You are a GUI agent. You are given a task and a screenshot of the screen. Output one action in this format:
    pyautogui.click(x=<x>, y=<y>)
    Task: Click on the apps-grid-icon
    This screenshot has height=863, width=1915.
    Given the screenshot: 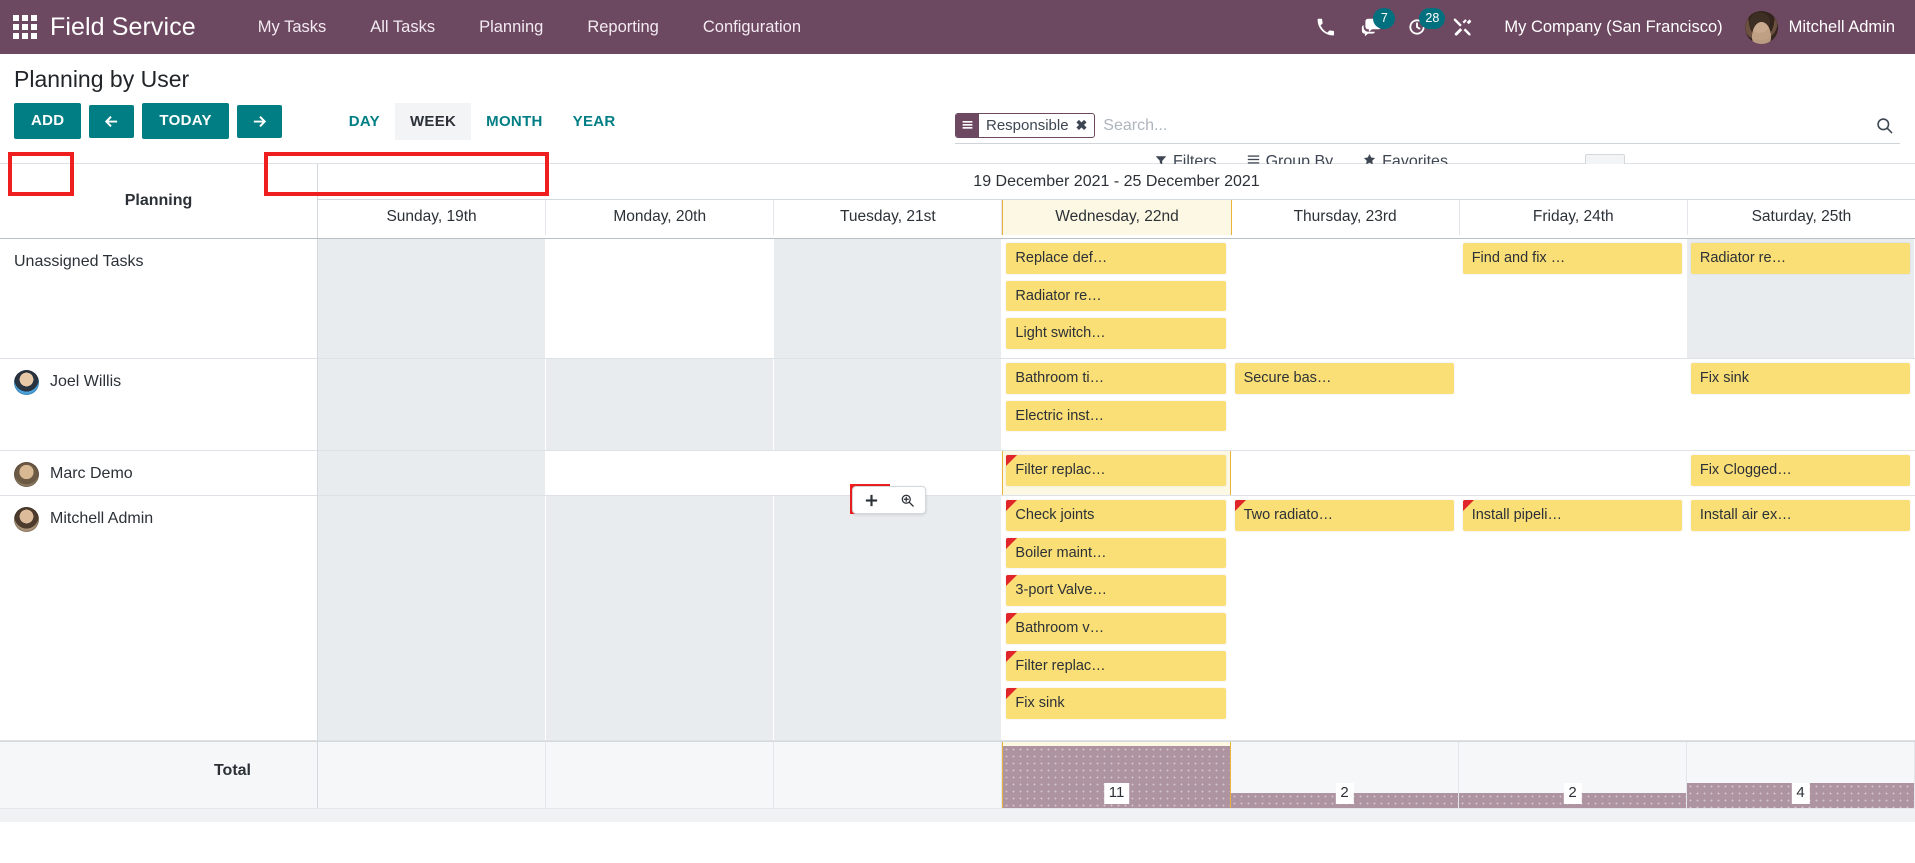 What is the action you would take?
    pyautogui.click(x=25, y=27)
    